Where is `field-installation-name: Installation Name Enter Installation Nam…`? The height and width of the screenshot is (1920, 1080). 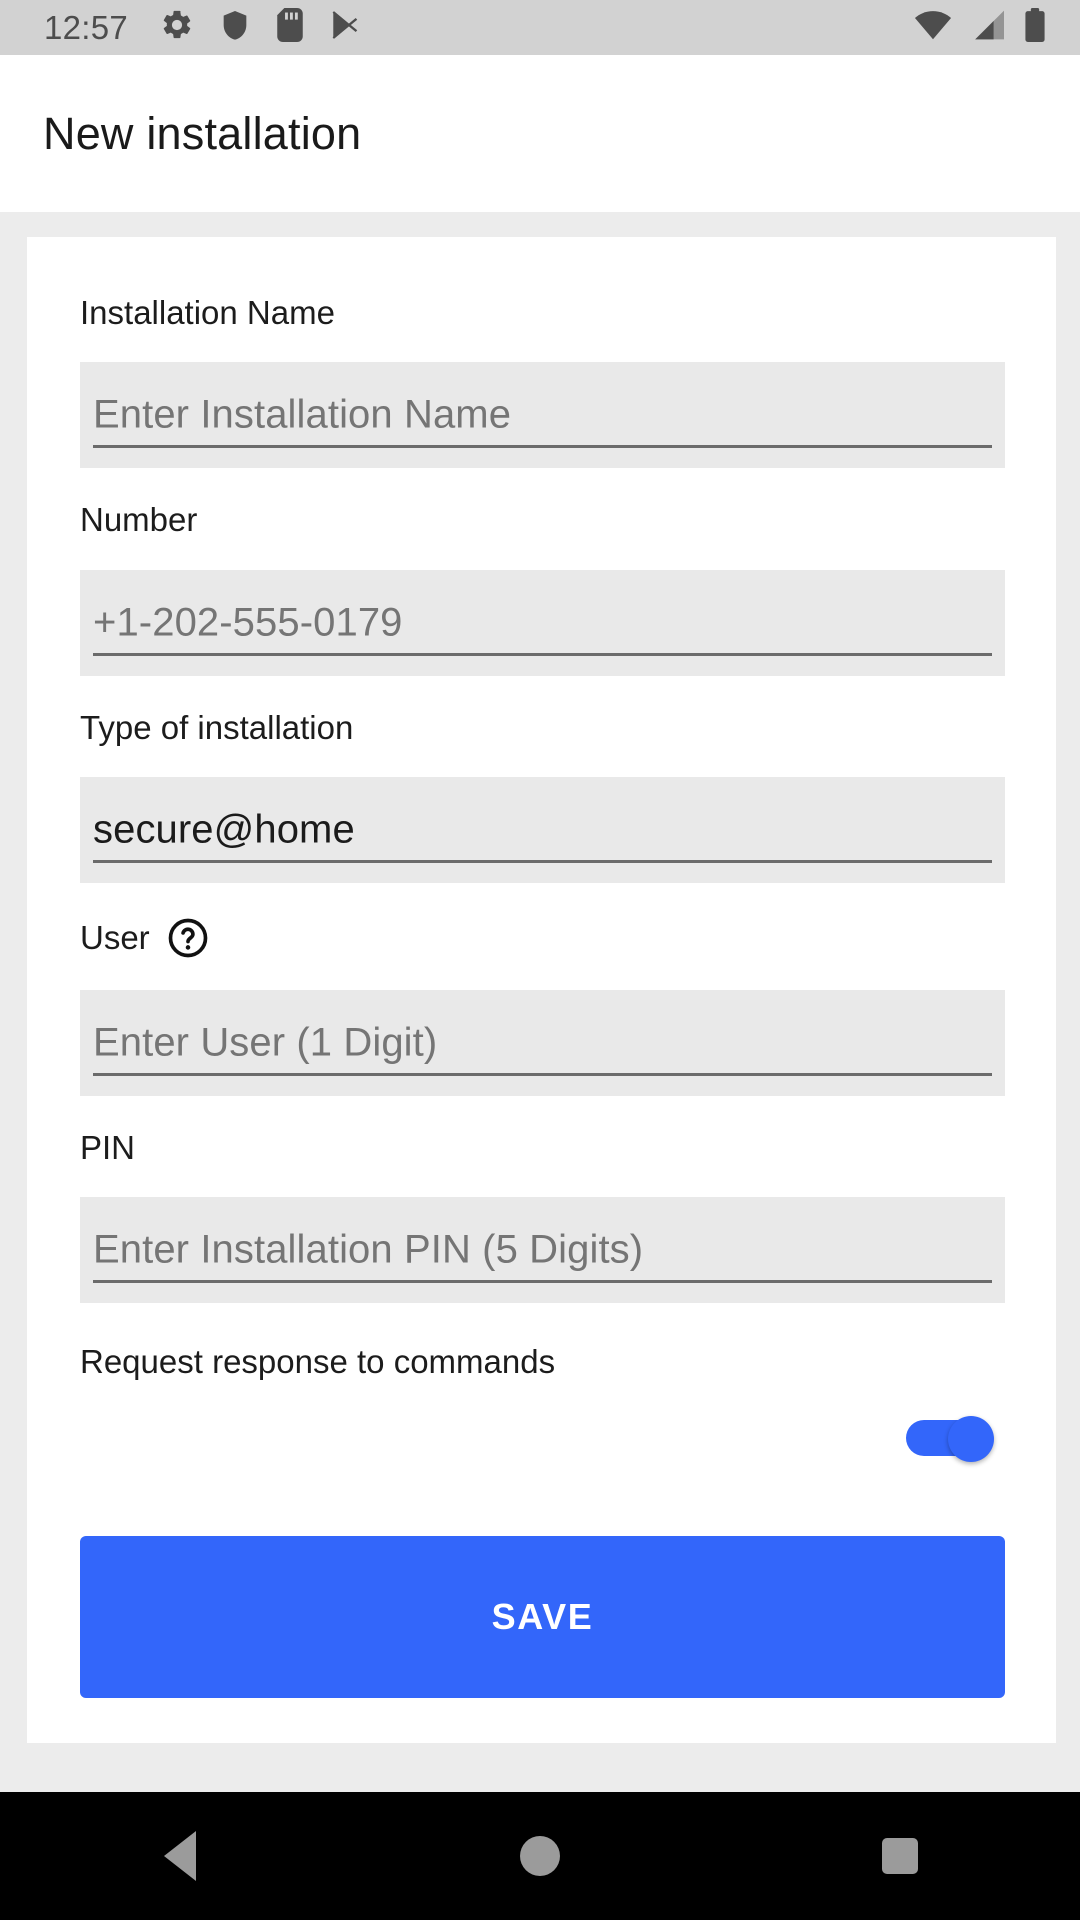
field-installation-name: Installation Name Enter Installation Nam… is located at coordinates (541, 381).